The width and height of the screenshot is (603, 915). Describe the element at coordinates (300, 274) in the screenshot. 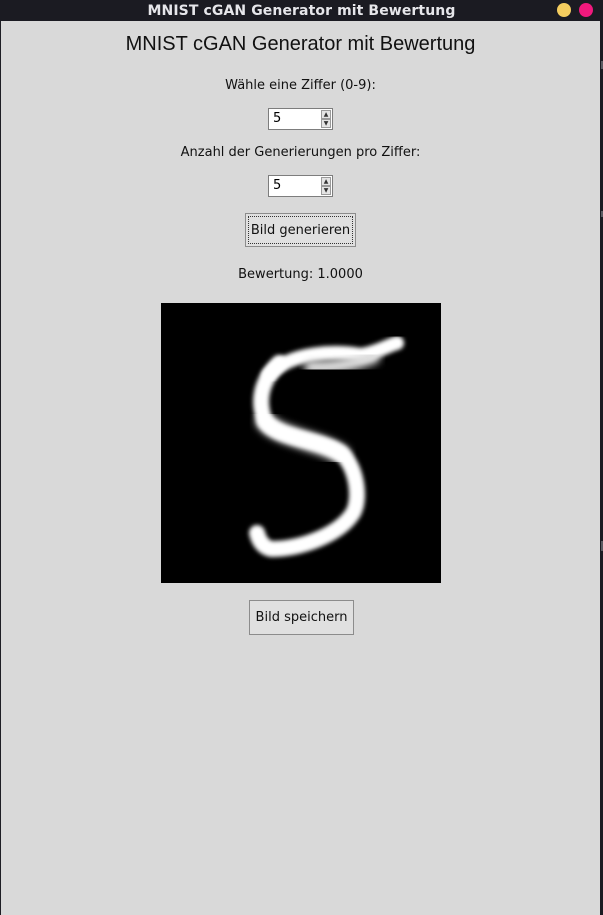

I see `score-label: Bewertung: 1.0000` at that location.